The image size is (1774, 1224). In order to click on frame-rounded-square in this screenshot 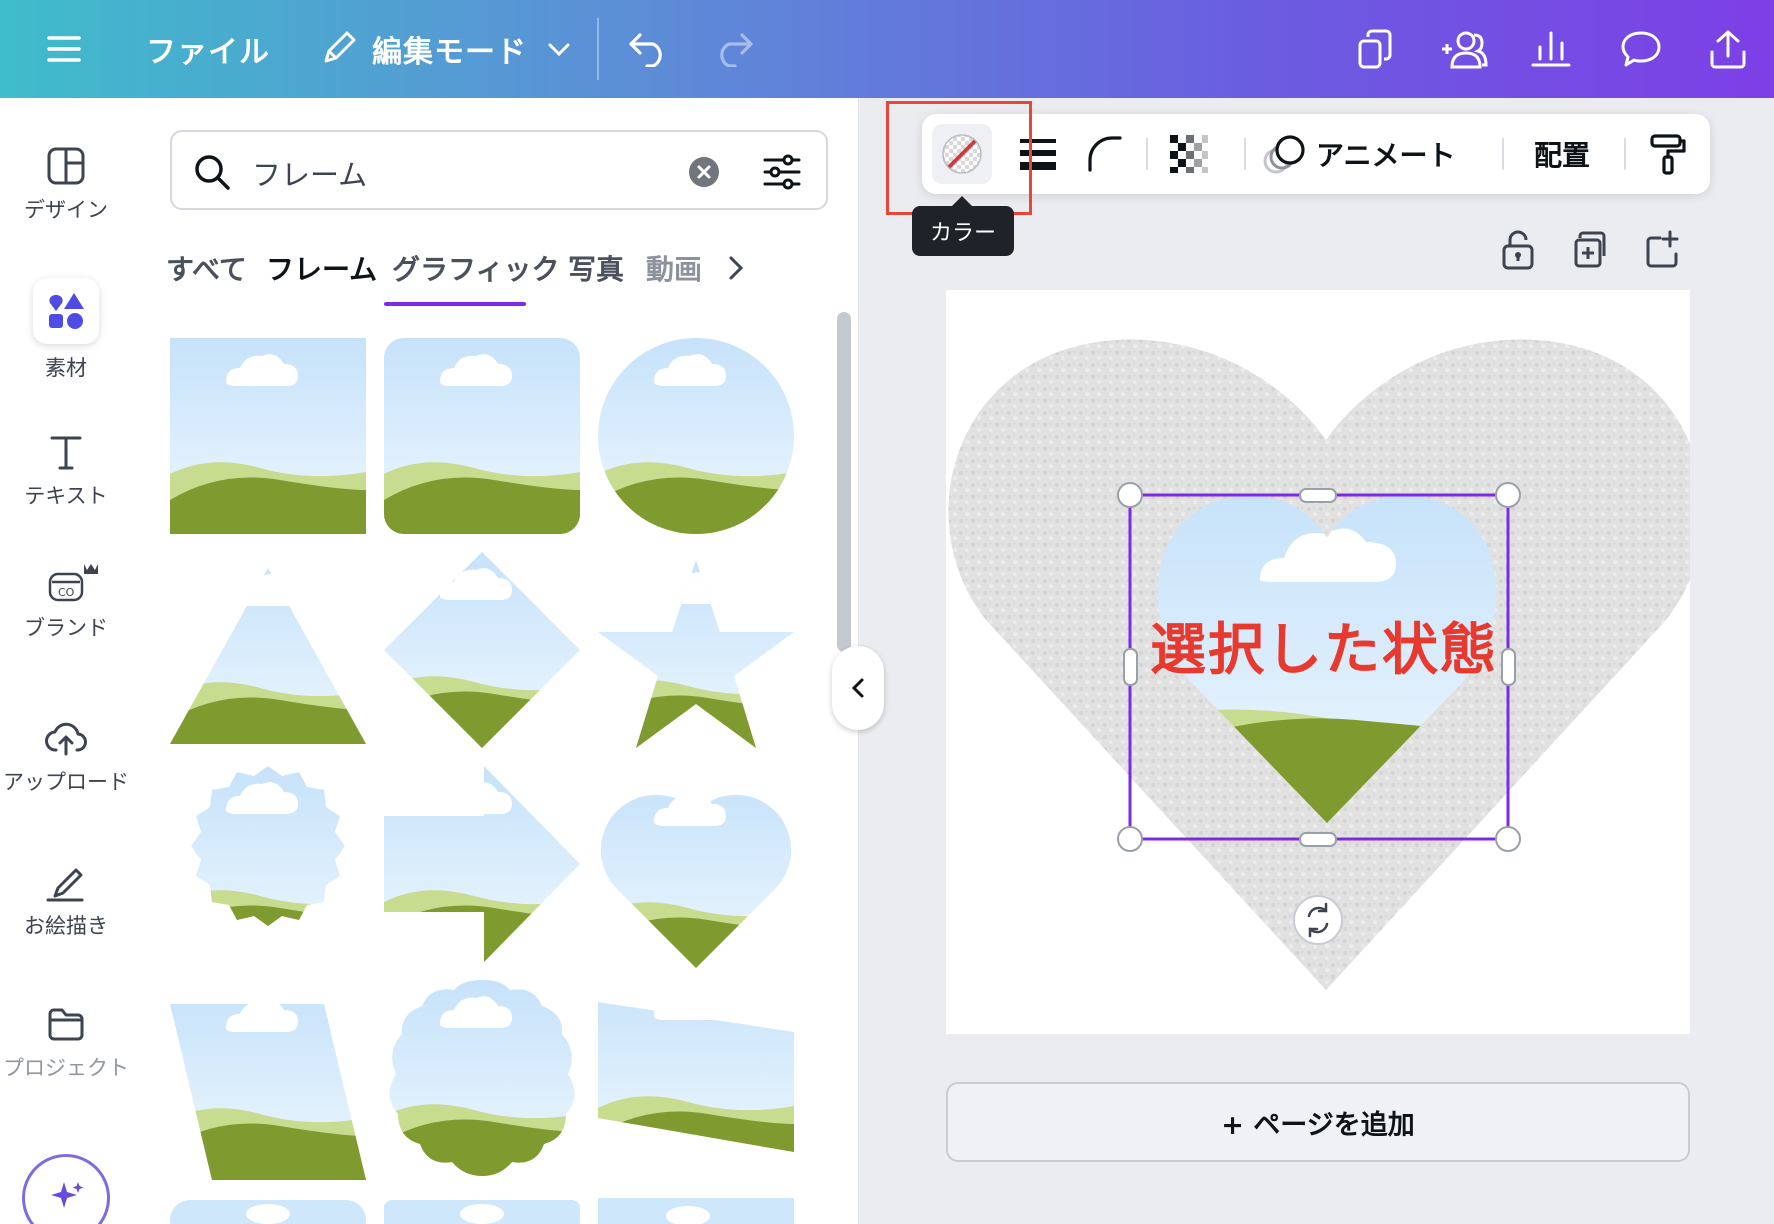, I will do `click(482, 436)`.